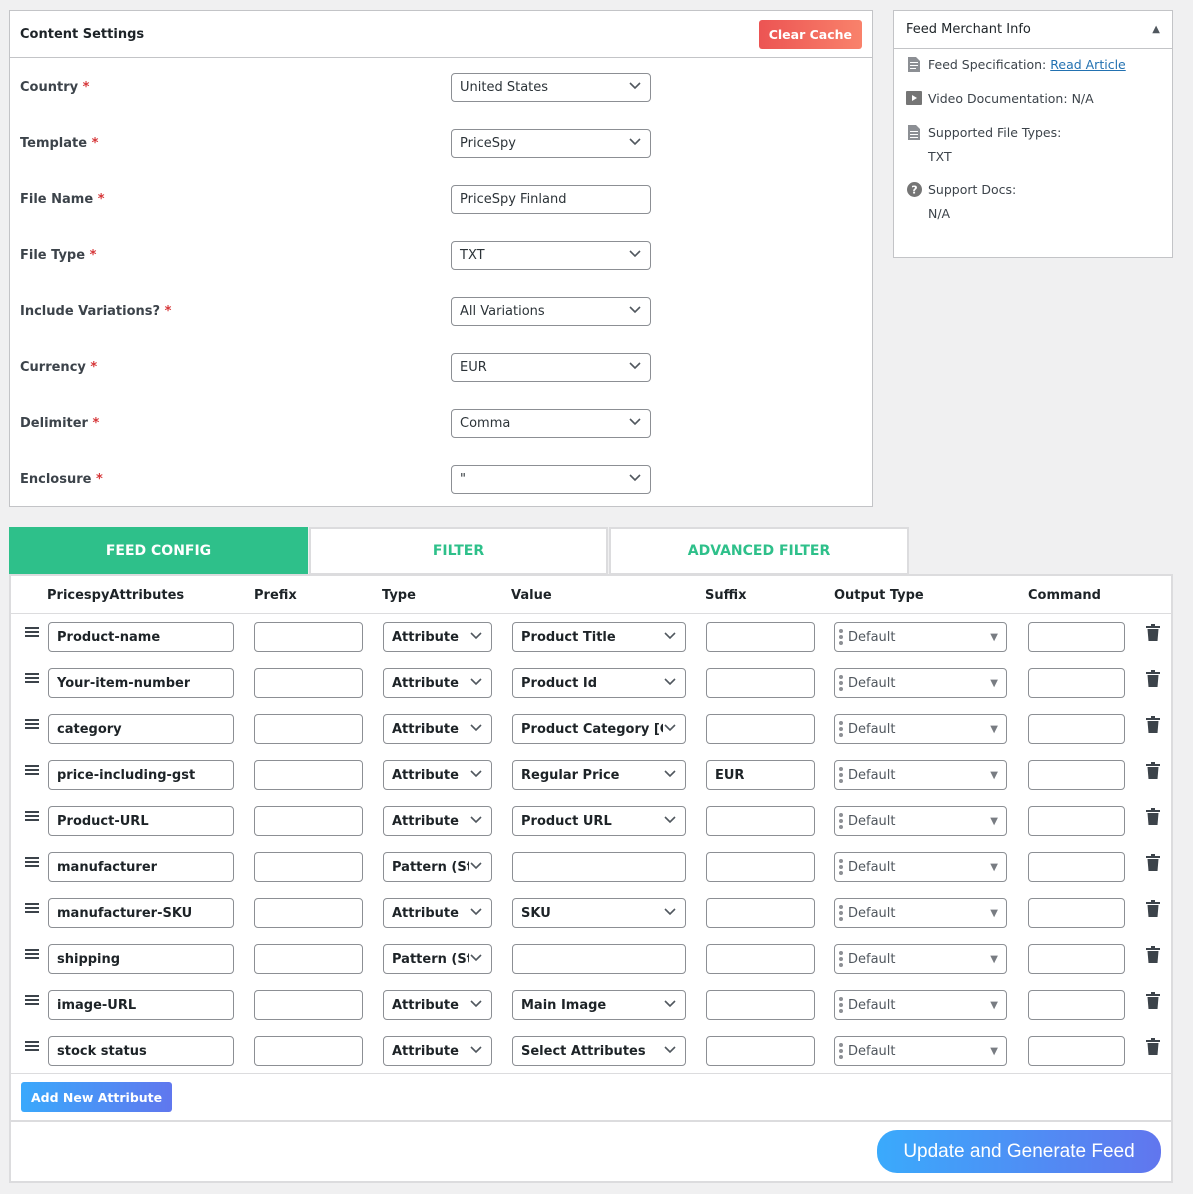 The image size is (1193, 1194). I want to click on value-select: Select Attributes, so click(599, 1051).